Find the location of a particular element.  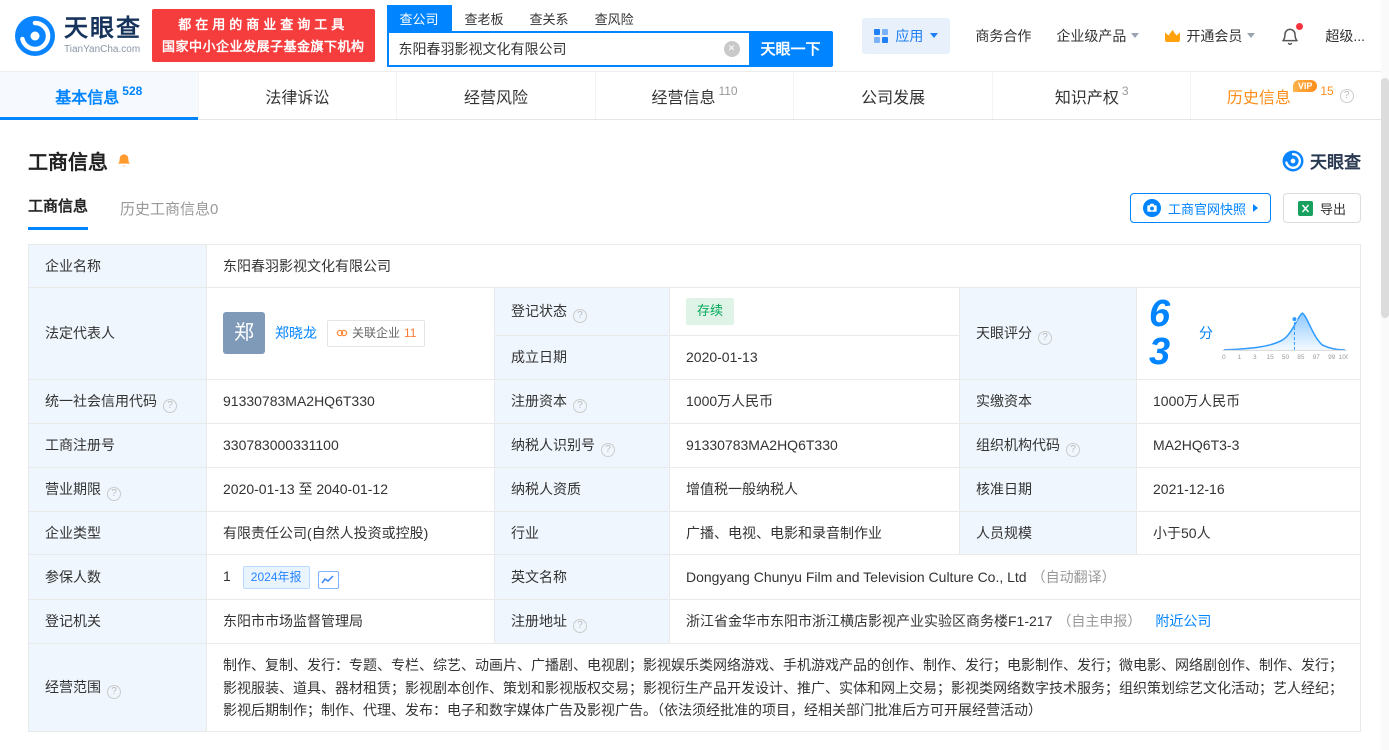

search-tab-boss: 查老板 is located at coordinates (484, 18).